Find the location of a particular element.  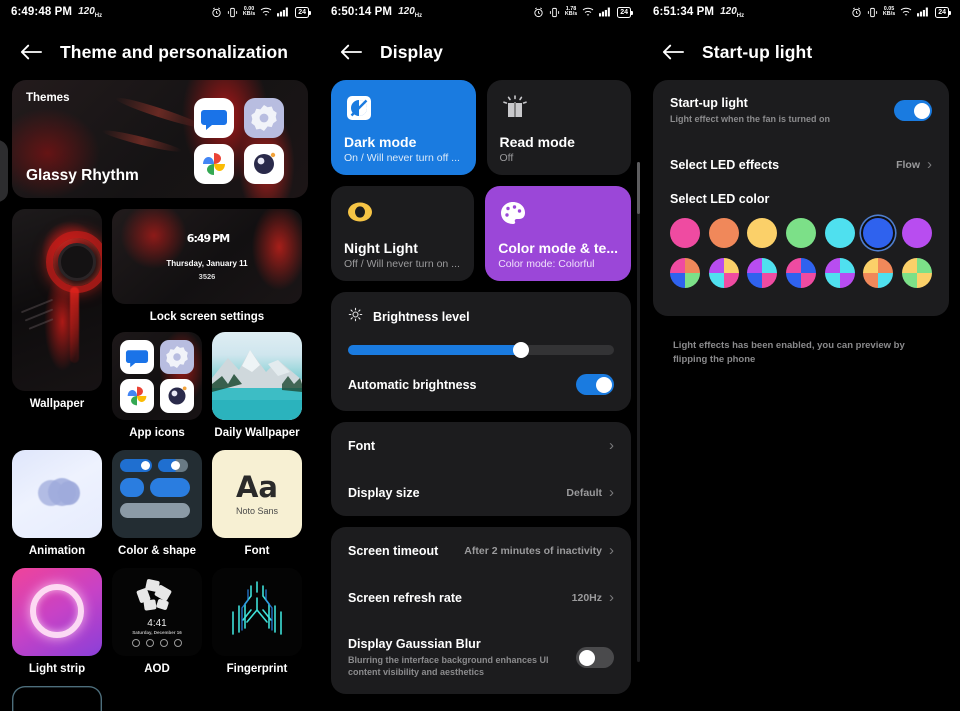

tile-aod: 4:41 Saturday, December 16 AOD is located at coordinates (157, 621).